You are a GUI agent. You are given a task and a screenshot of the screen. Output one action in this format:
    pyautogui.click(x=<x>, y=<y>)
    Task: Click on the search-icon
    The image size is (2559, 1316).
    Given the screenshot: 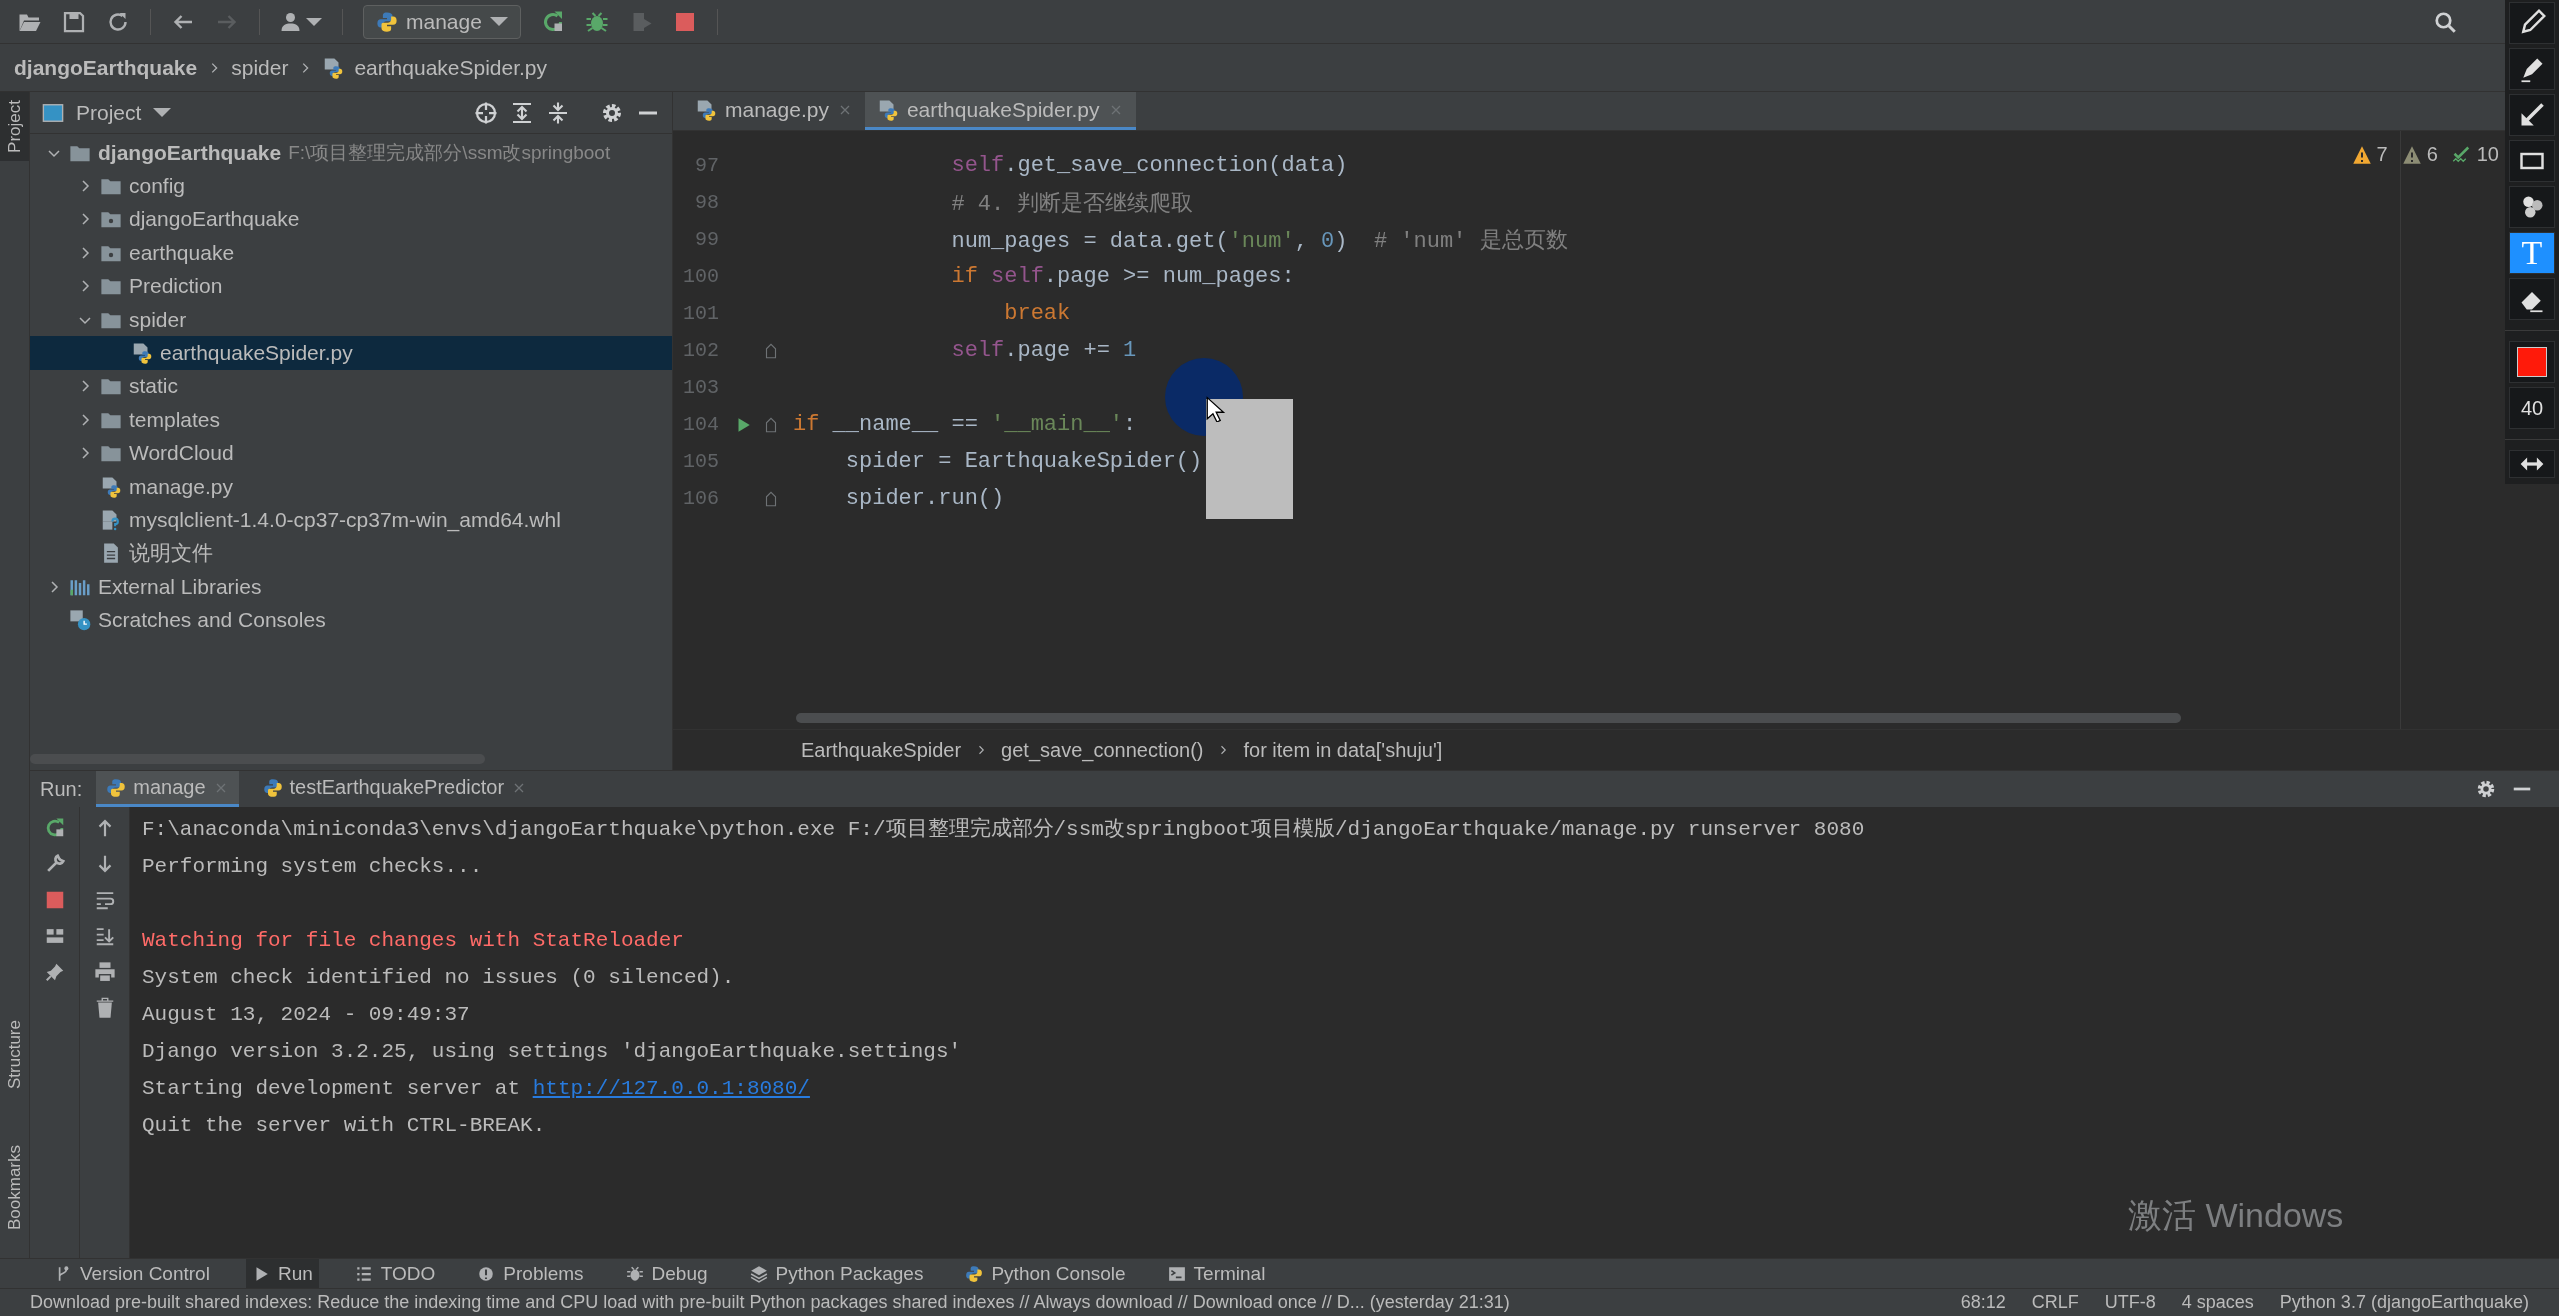 What is the action you would take?
    pyautogui.click(x=2445, y=21)
    